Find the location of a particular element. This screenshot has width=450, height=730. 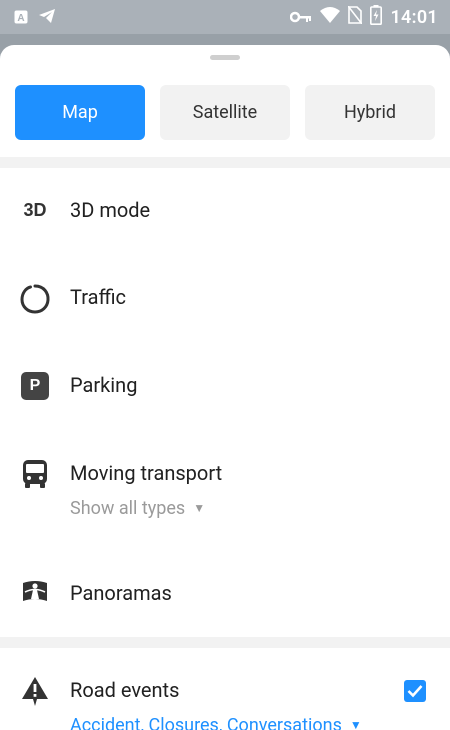

layer-3d-mode: 3D 3D mode is located at coordinates (225, 211).